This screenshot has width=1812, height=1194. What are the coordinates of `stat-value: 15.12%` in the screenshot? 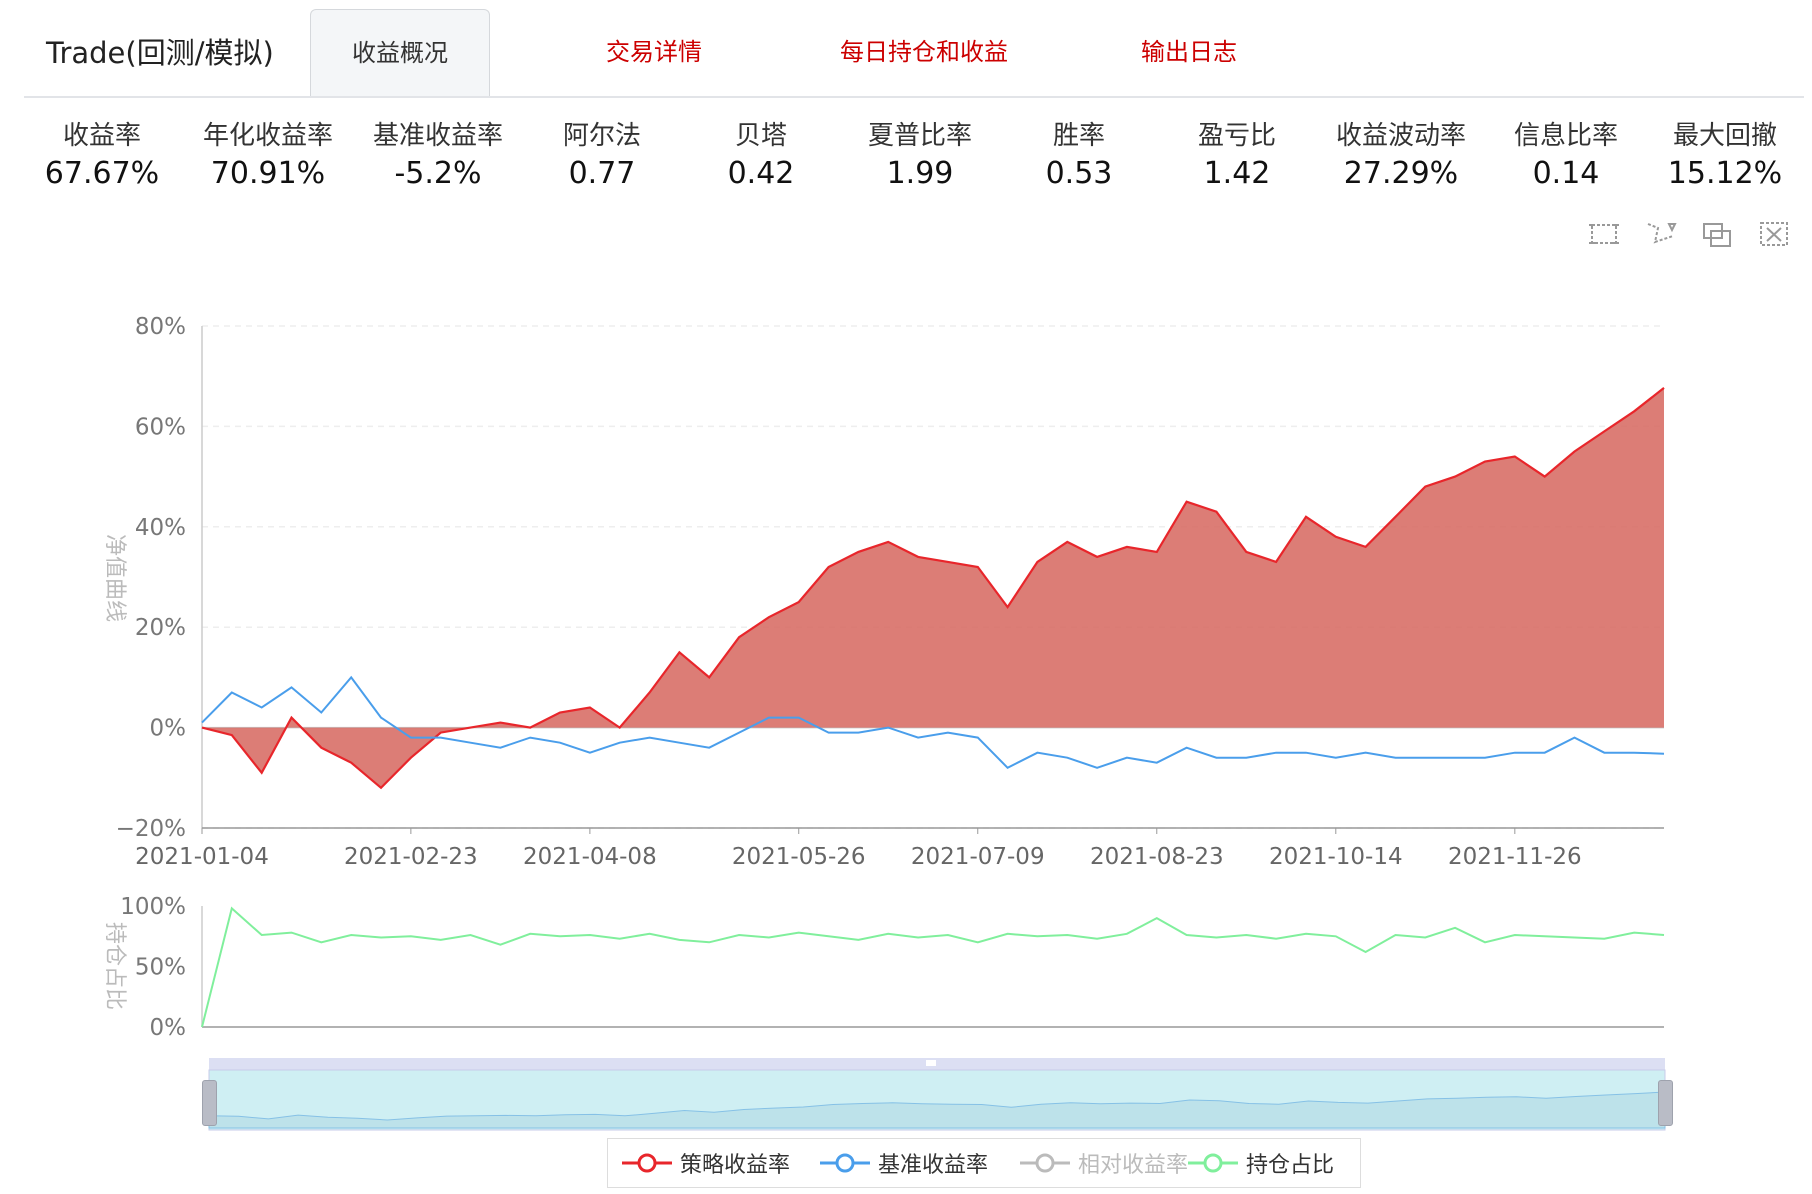 It's located at (1725, 173).